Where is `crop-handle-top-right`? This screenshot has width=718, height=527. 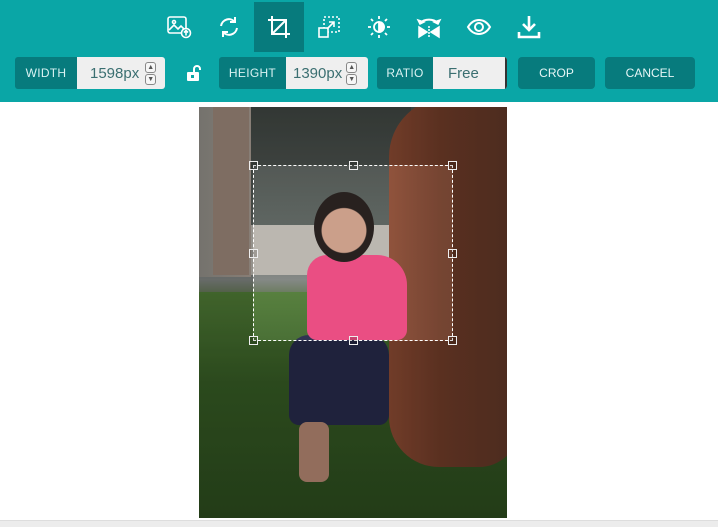 crop-handle-top-right is located at coordinates (452, 165).